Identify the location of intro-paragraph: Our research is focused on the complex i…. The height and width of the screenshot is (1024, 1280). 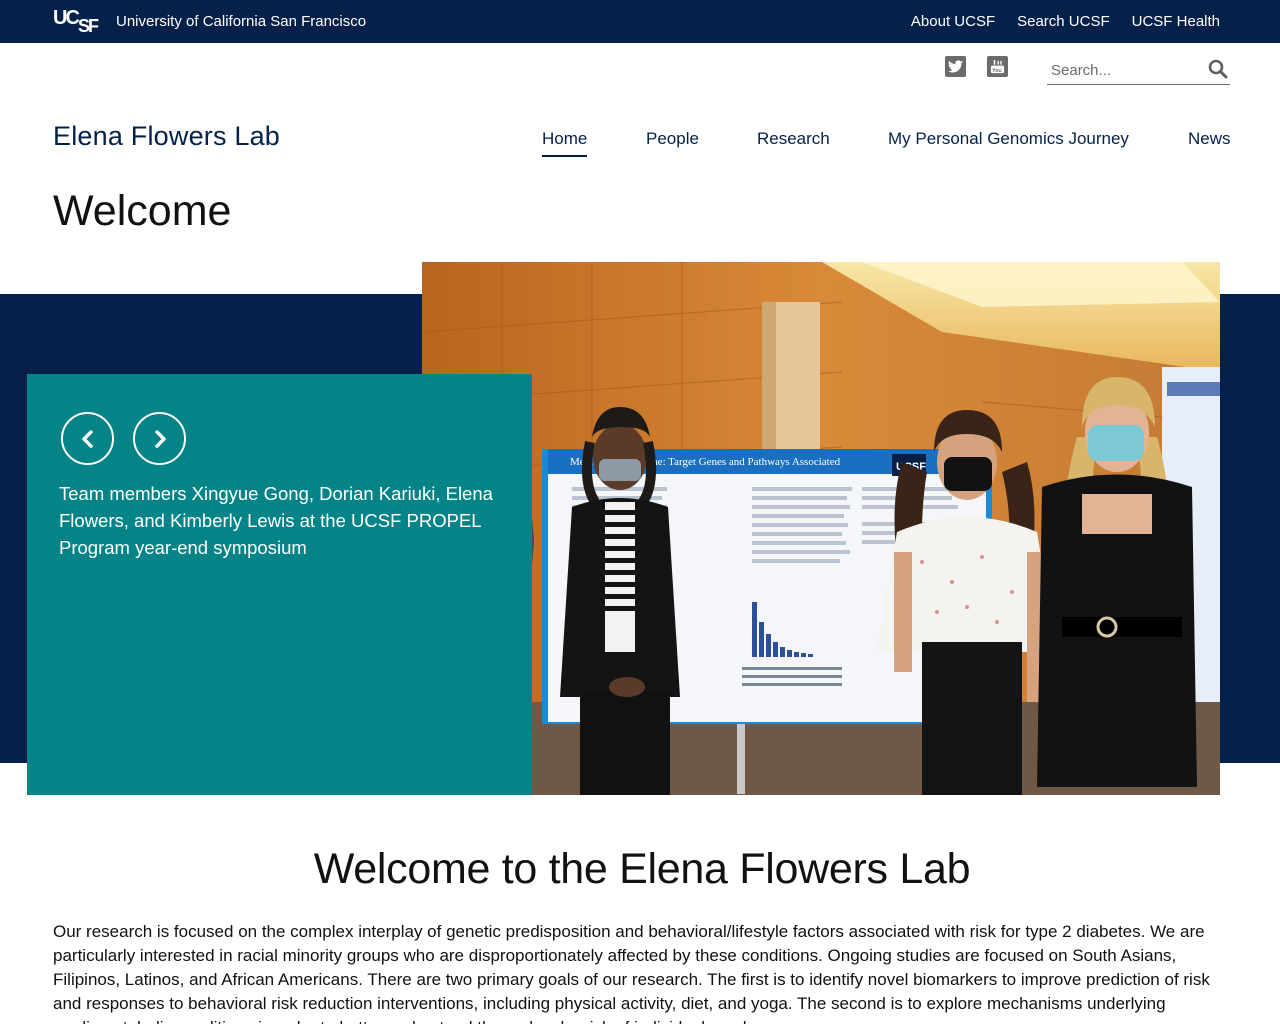
(631, 973).